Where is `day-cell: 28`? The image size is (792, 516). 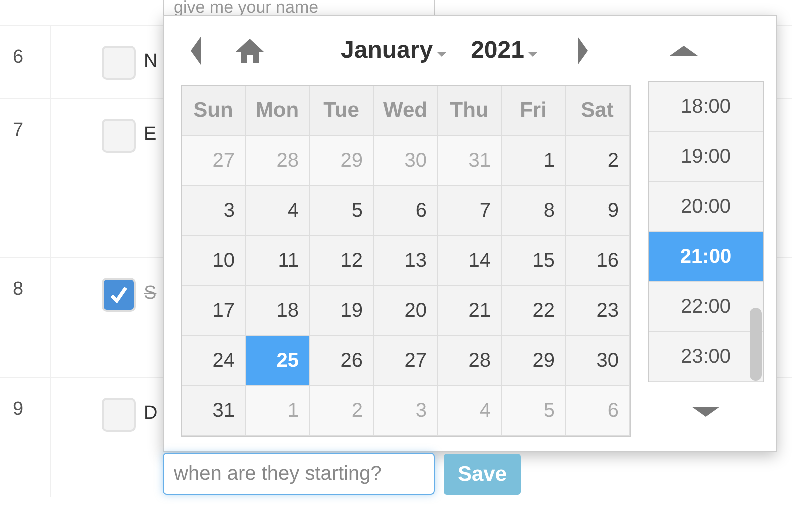 day-cell: 28 is located at coordinates (470, 361).